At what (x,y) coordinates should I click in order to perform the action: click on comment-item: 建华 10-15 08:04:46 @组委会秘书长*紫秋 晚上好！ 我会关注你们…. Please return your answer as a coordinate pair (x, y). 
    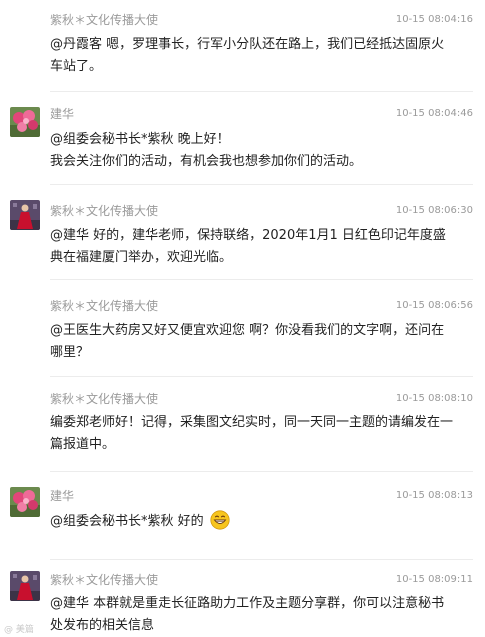
    Looking at the image, I should click on (242, 138).